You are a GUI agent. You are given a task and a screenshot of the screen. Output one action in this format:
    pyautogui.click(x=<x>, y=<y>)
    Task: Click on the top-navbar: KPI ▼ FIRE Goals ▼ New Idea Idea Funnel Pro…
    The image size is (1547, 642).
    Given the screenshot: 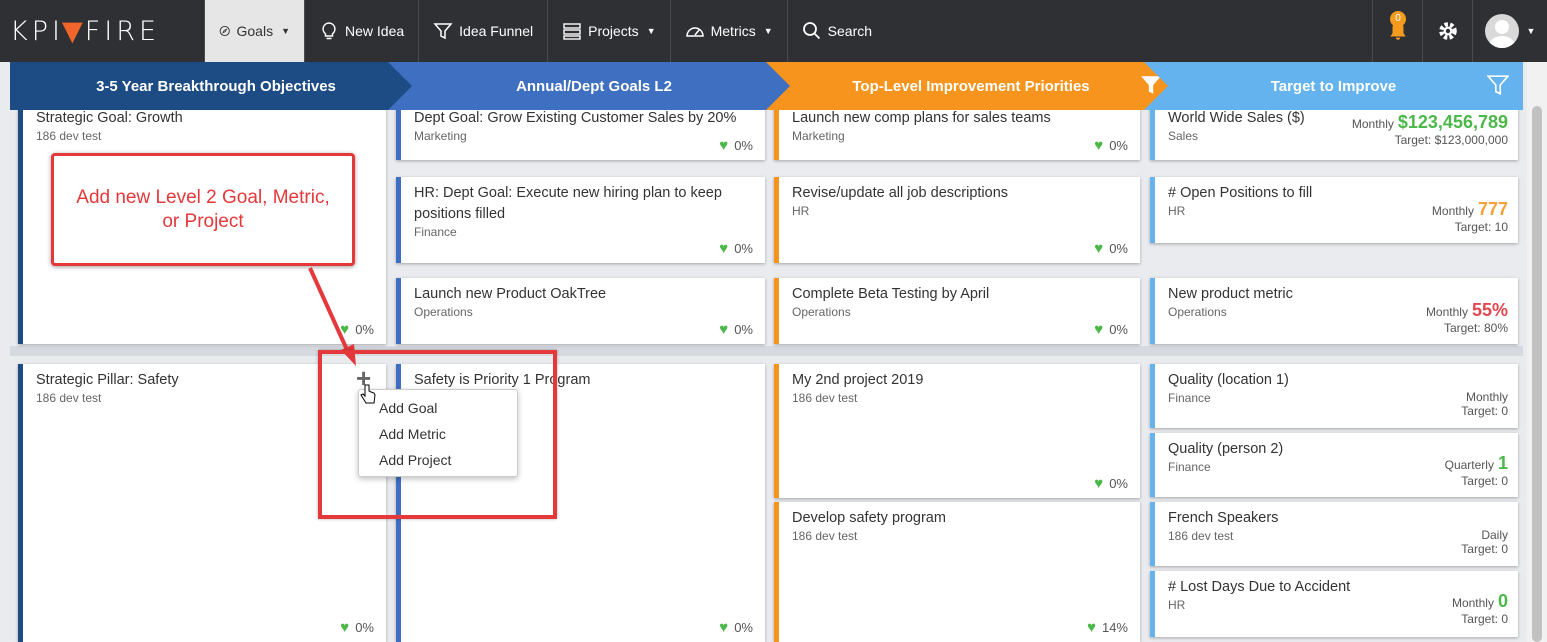 What is the action you would take?
    pyautogui.click(x=773, y=31)
    